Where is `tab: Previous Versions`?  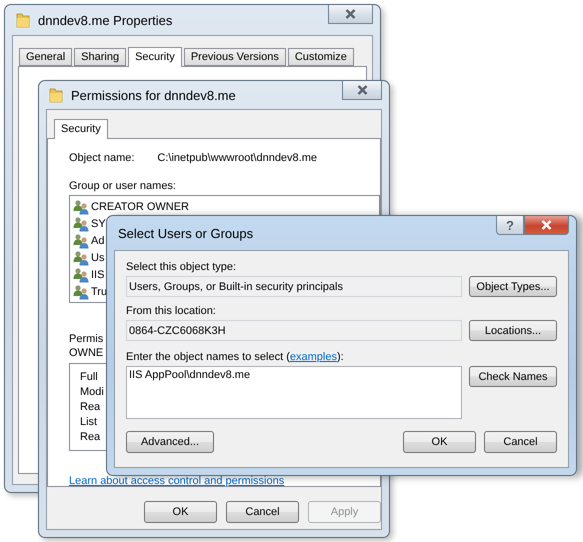
tab: Previous Versions is located at coordinates (235, 57).